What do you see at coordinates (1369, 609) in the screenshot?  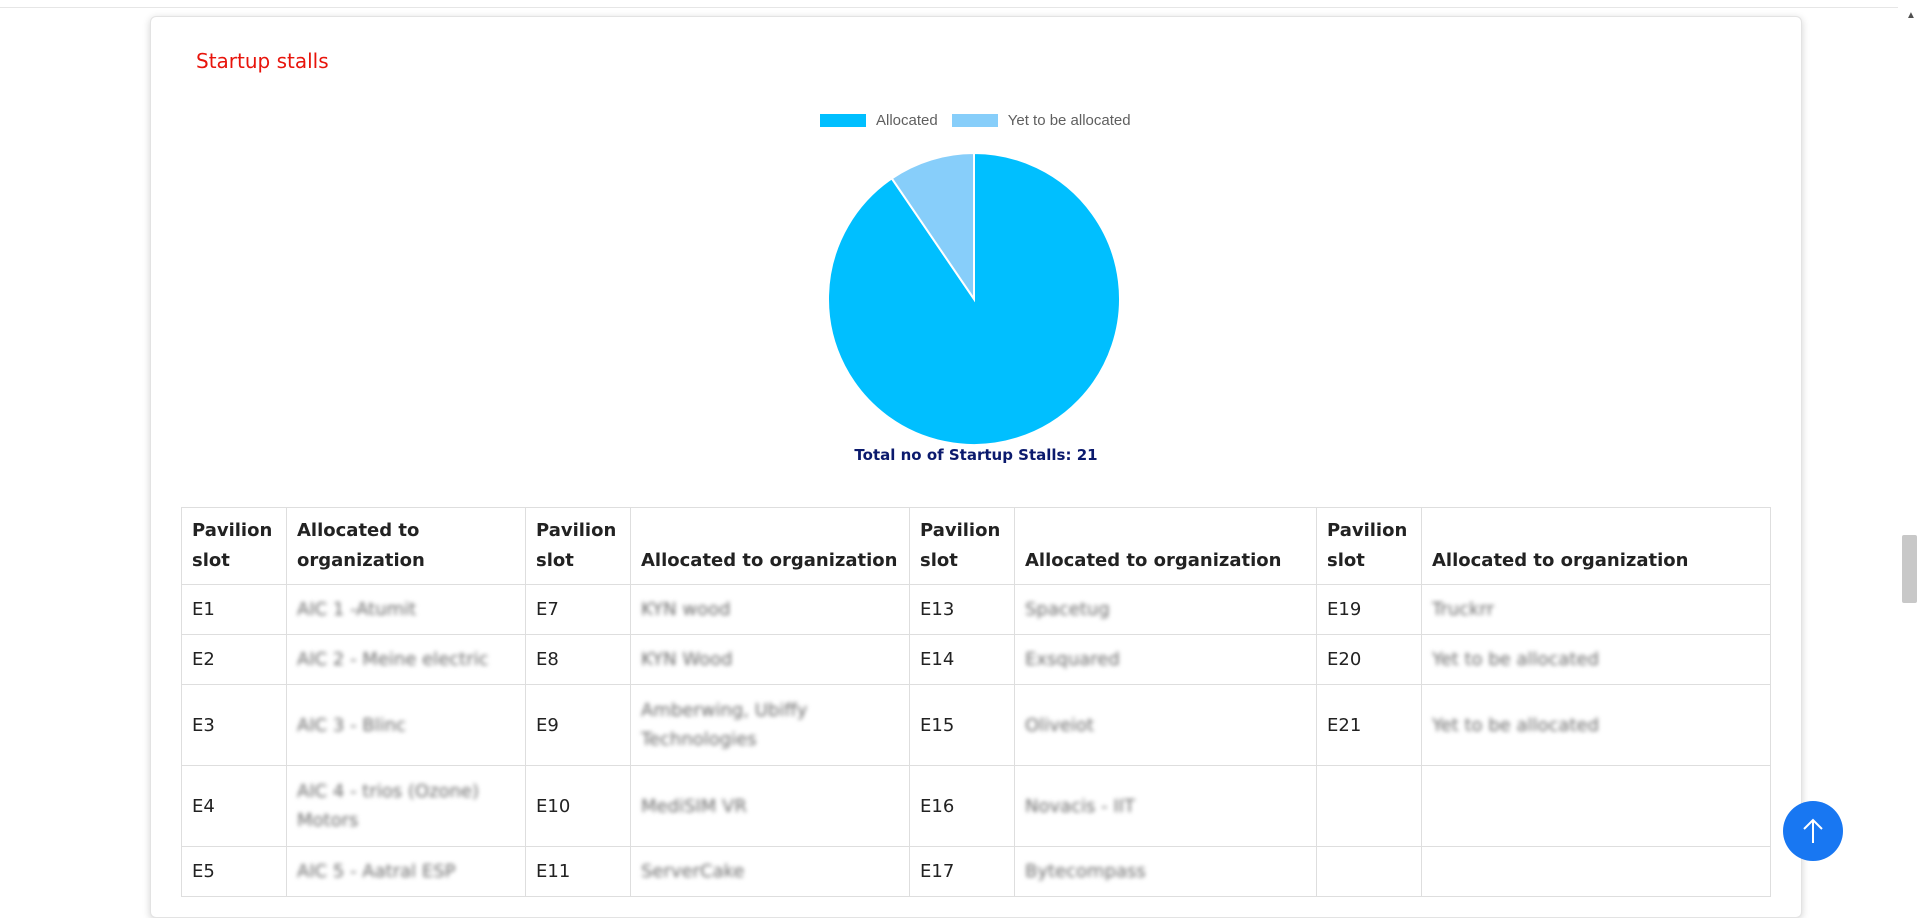 I see `slot-cell: E19` at bounding box center [1369, 609].